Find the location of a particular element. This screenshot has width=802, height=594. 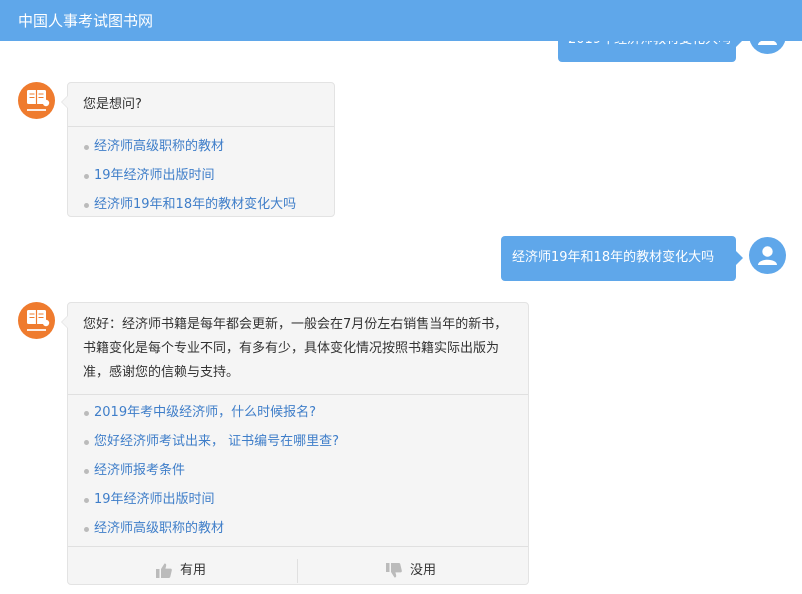

suggestion-item: 2019年考中级经济师，什么时候报名? is located at coordinates (298, 412).